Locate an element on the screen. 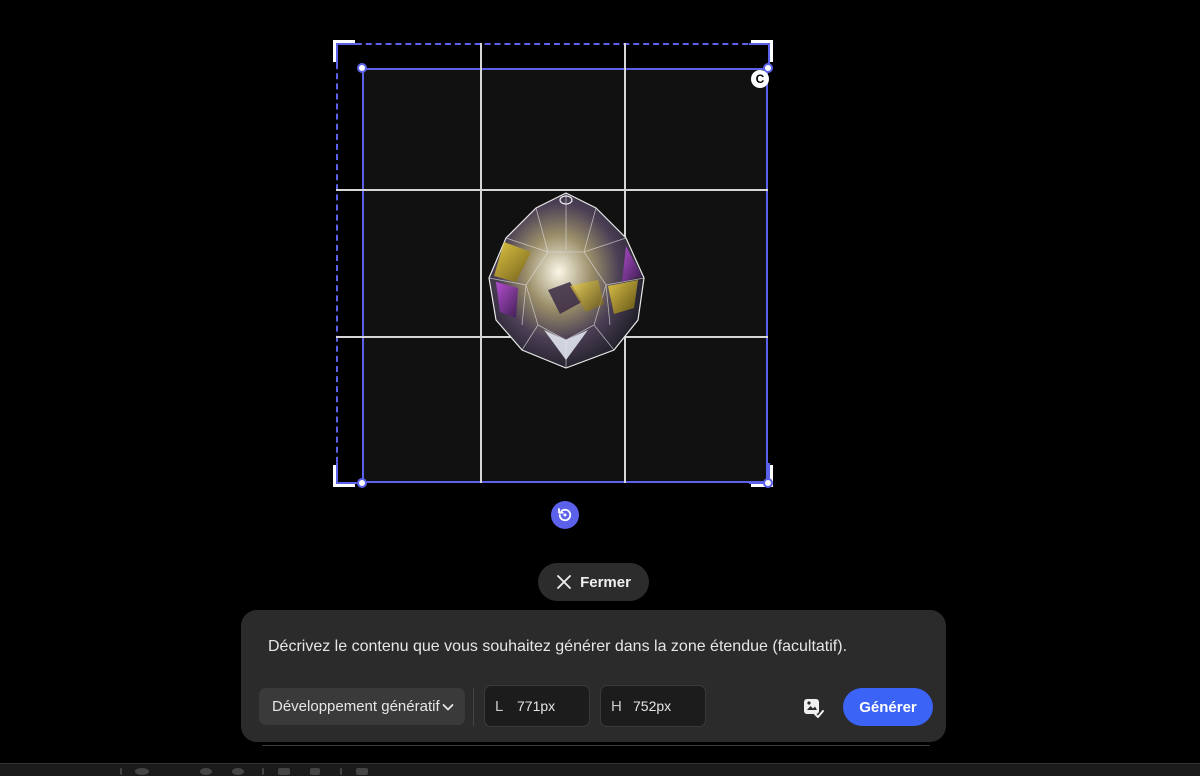 This screenshot has width=1200, height=776. badge-label: C is located at coordinates (760, 79).